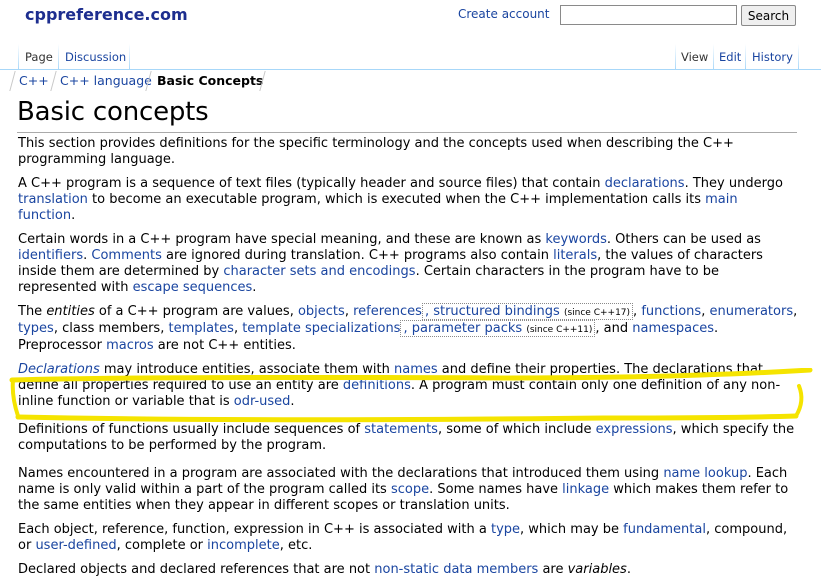 Image resolution: width=821 pixels, height=586 pixels. What do you see at coordinates (130, 345) in the screenshot?
I see `link-macros: macros` at bounding box center [130, 345].